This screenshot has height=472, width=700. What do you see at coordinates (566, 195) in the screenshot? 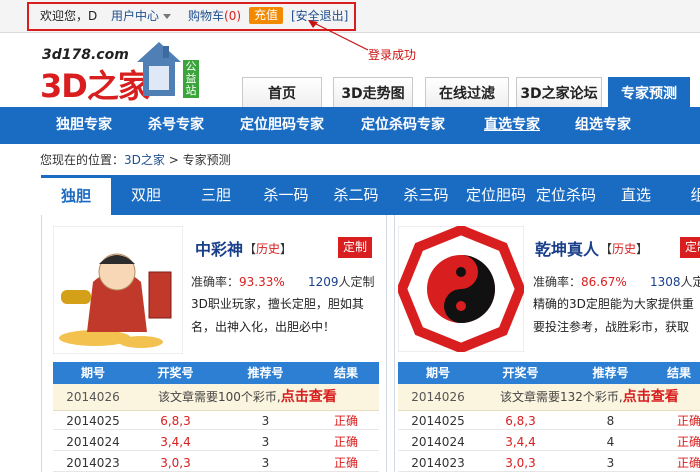
I see `ctab-position-kill: 定位杀码` at bounding box center [566, 195].